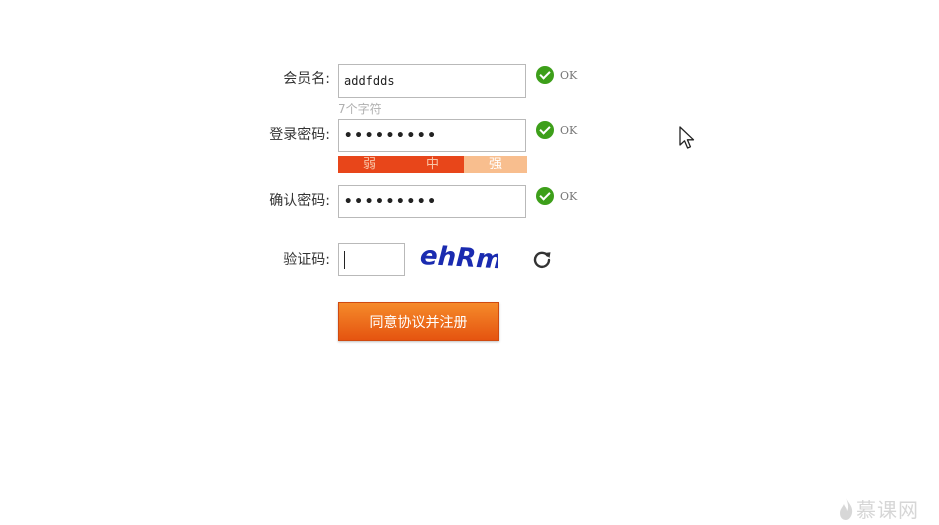 The height and width of the screenshot is (525, 939). What do you see at coordinates (299, 201) in the screenshot?
I see `confirm-password-label: 确认密码:` at bounding box center [299, 201].